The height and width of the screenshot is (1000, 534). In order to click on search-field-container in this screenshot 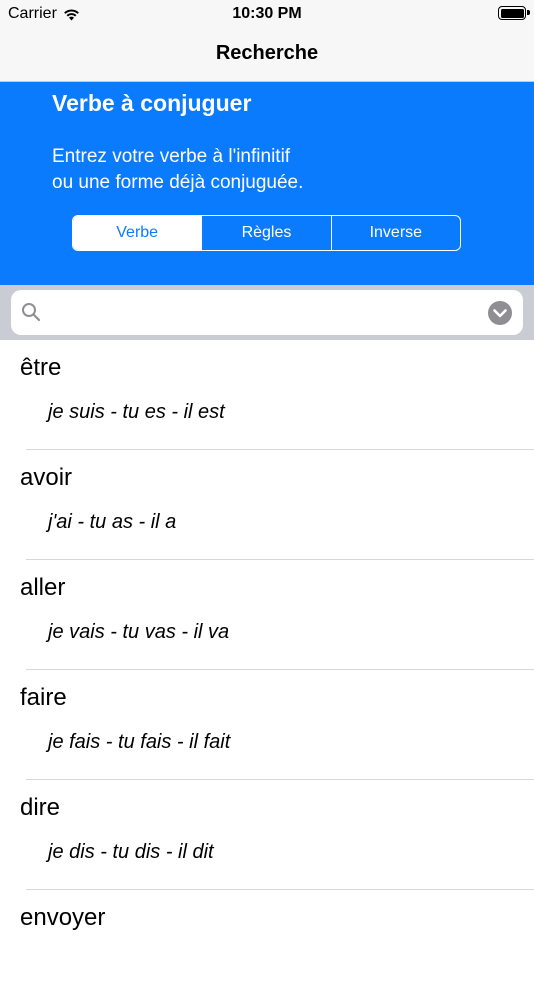, I will do `click(267, 313)`.